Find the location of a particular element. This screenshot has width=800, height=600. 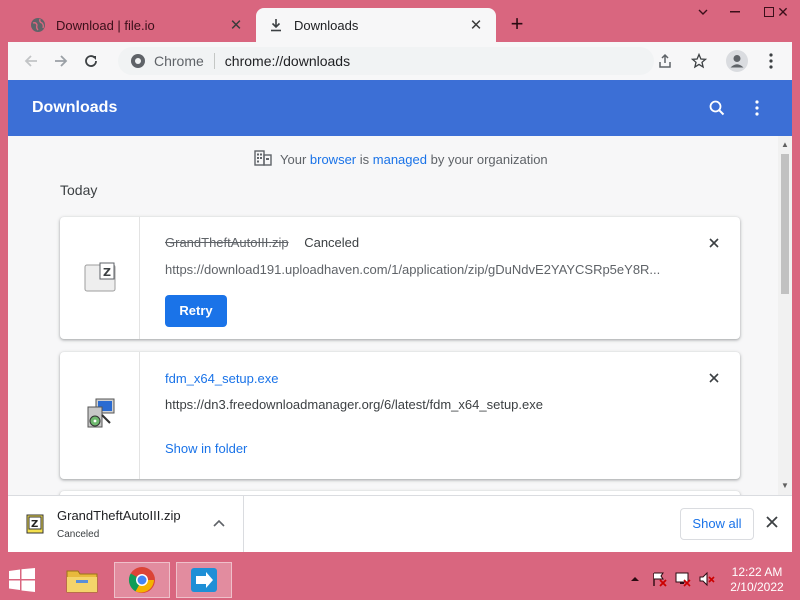

file-icon-column is located at coordinates (100, 415).